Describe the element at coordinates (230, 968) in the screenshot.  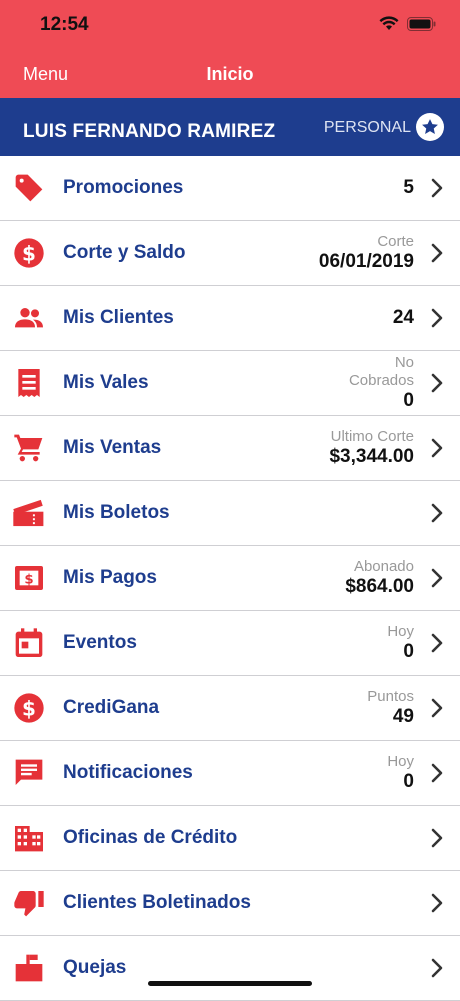
I see `menu-item-quejas: Quejas` at that location.